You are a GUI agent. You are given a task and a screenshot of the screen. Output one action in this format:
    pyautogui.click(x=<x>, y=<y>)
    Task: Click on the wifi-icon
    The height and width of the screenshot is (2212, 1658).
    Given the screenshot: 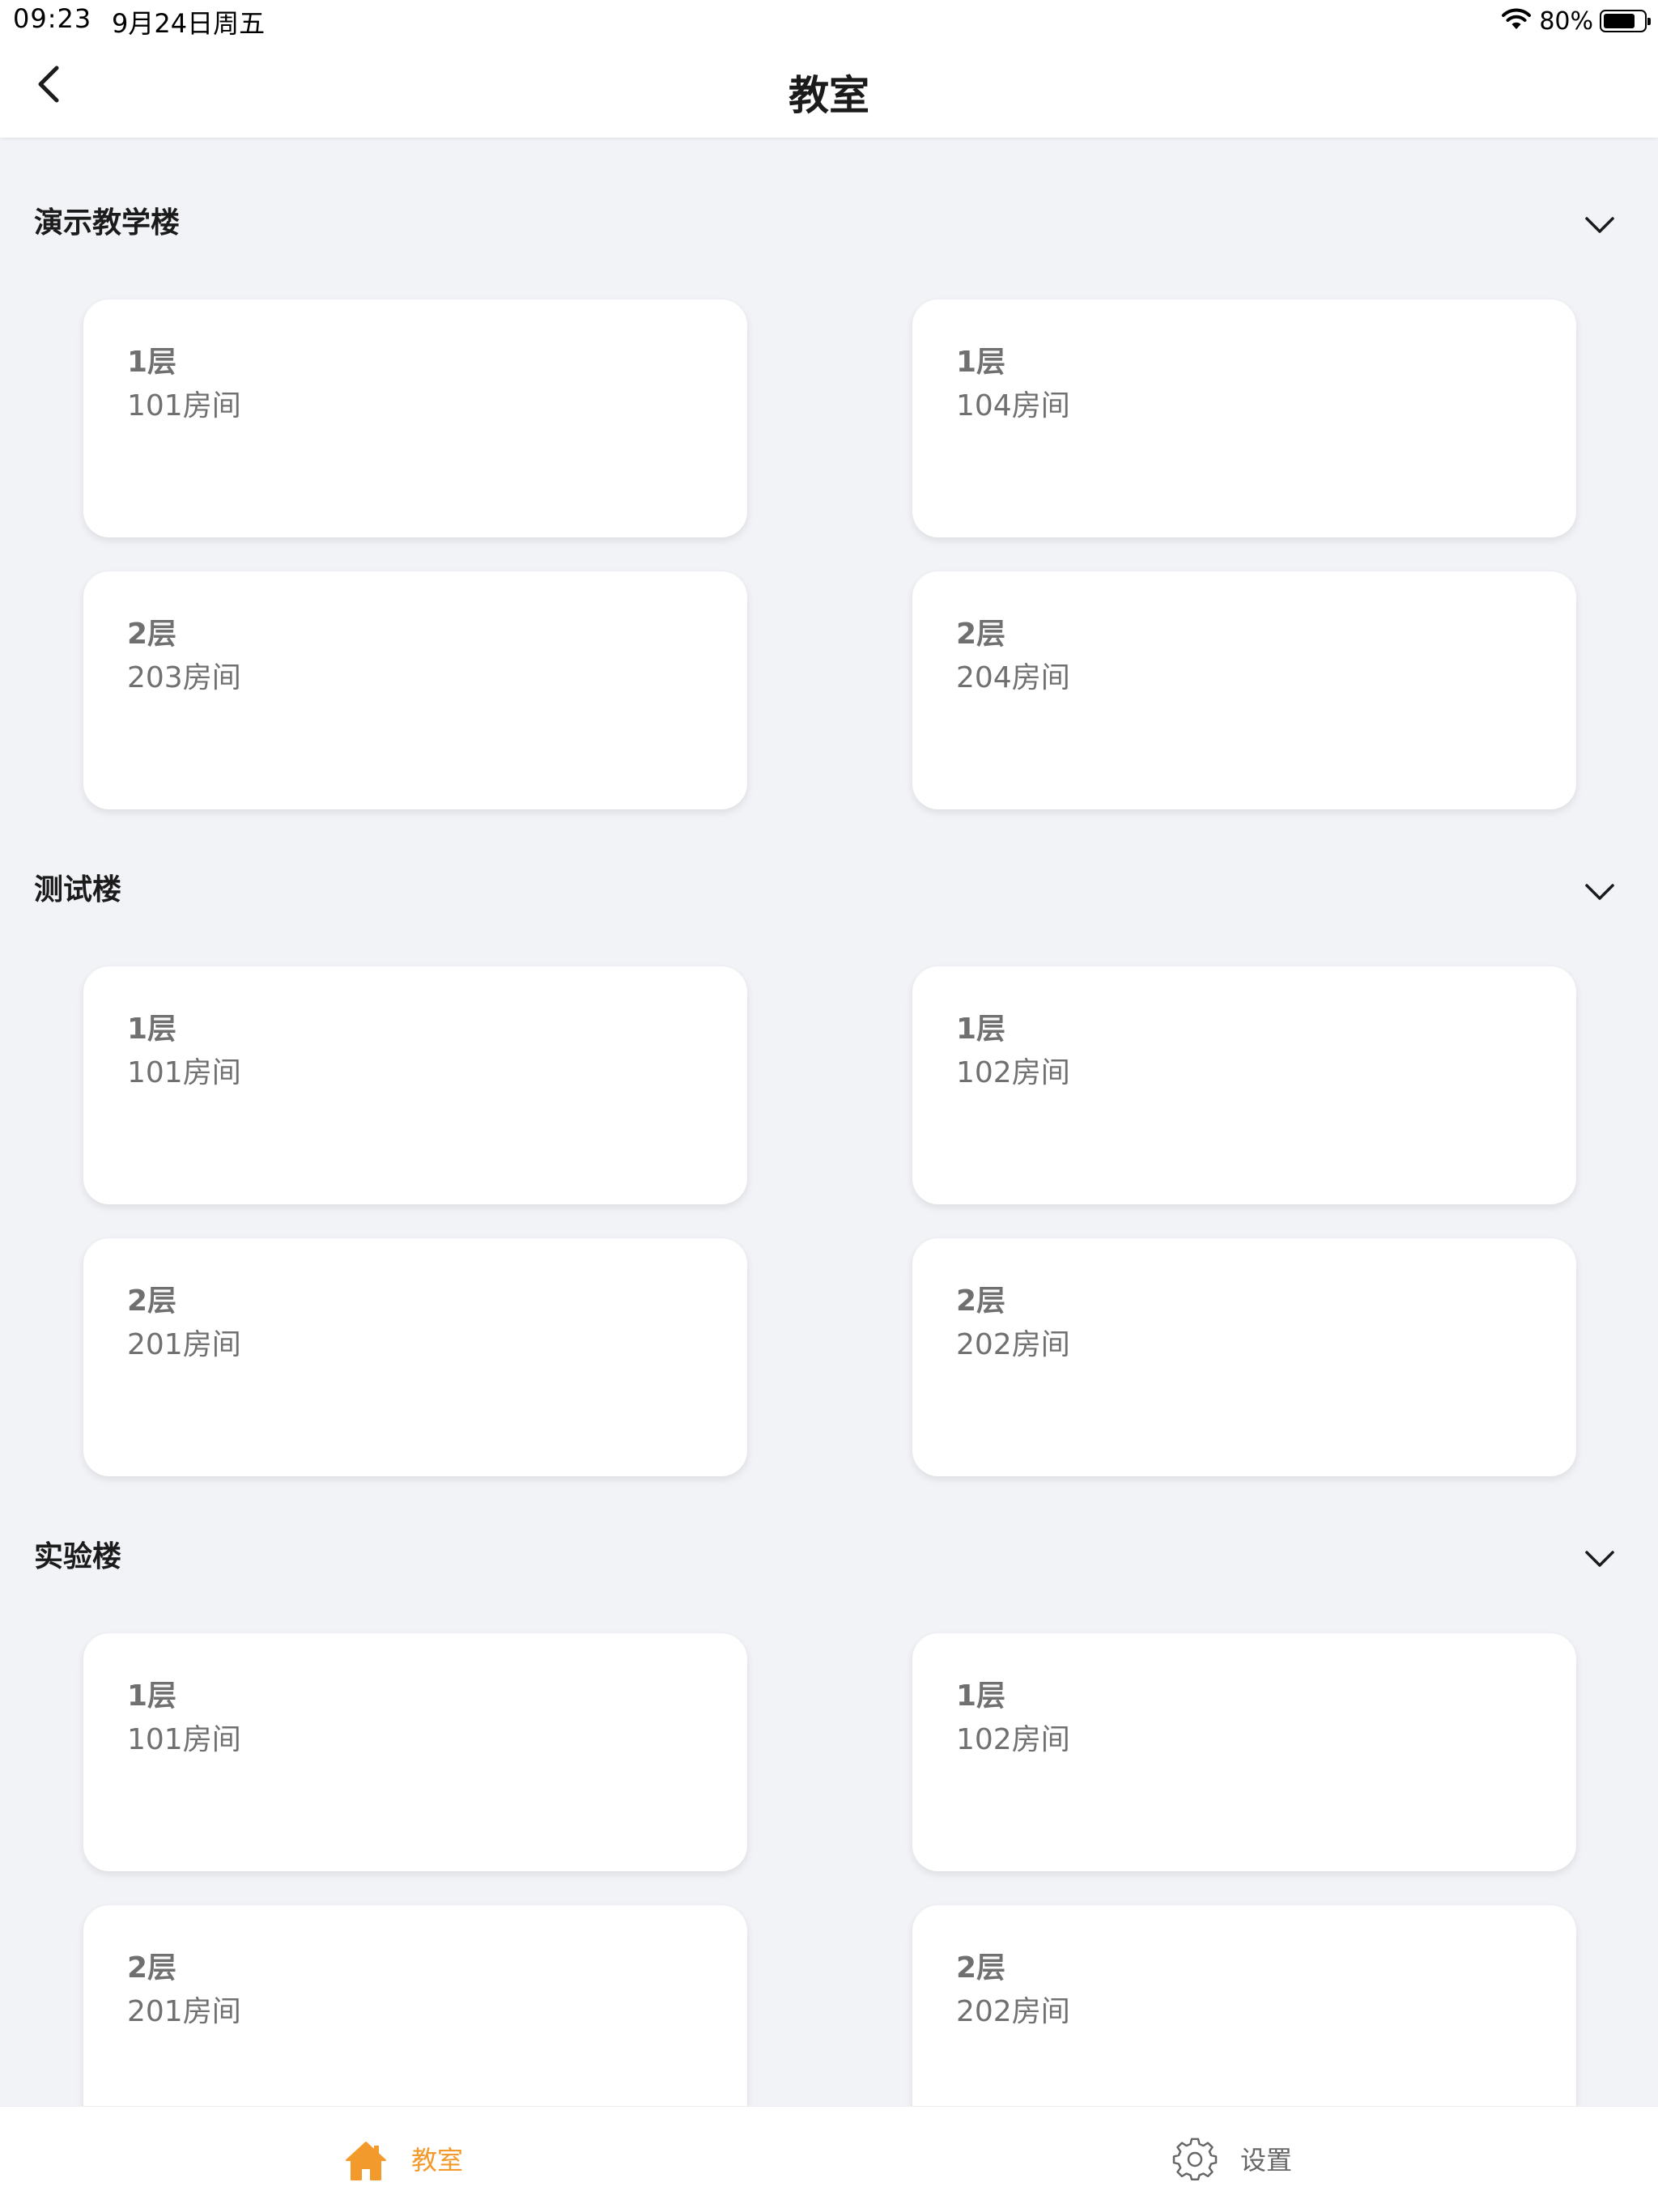 What is the action you would take?
    pyautogui.click(x=1516, y=21)
    